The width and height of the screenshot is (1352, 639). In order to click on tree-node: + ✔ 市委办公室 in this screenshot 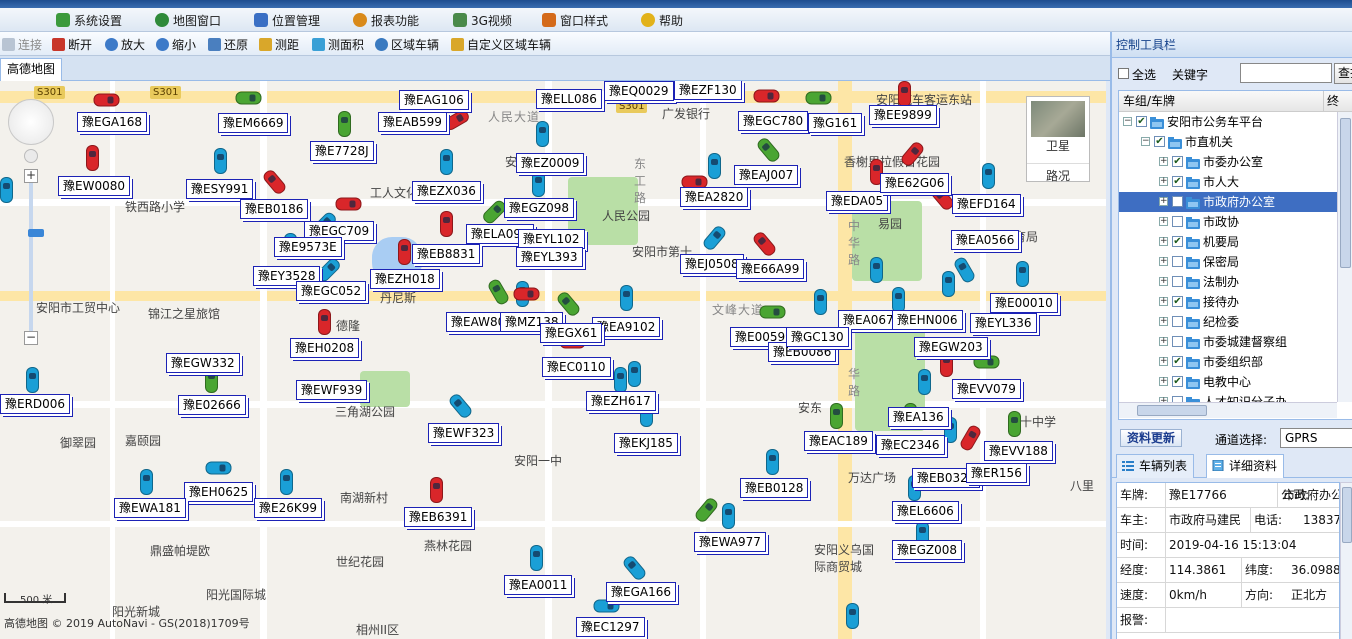, I will do `click(1229, 162)`.